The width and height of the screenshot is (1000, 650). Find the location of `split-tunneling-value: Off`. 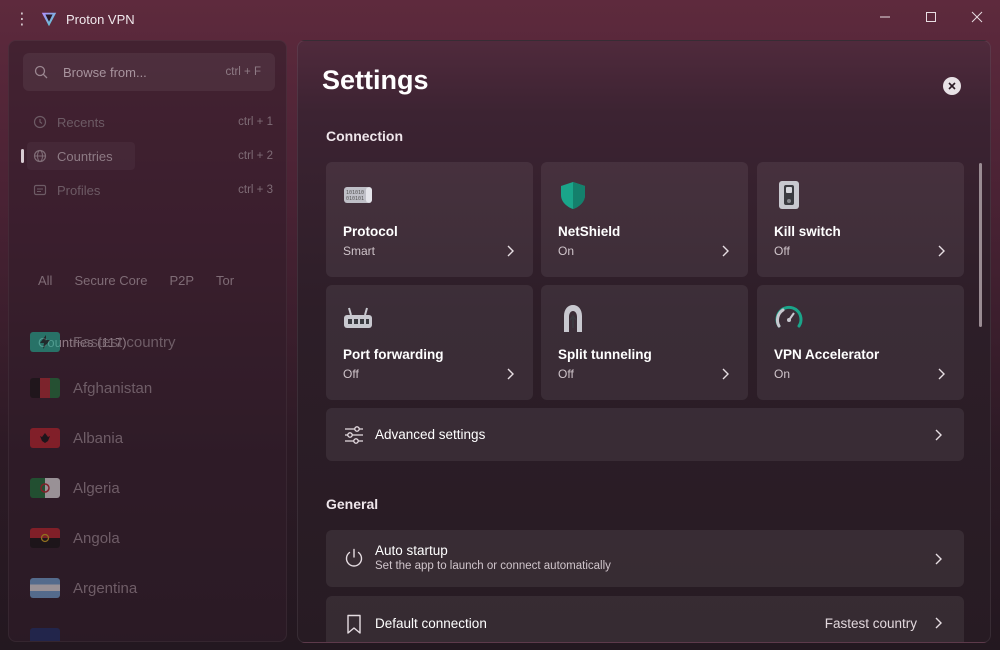

split-tunneling-value: Off is located at coordinates (566, 374).